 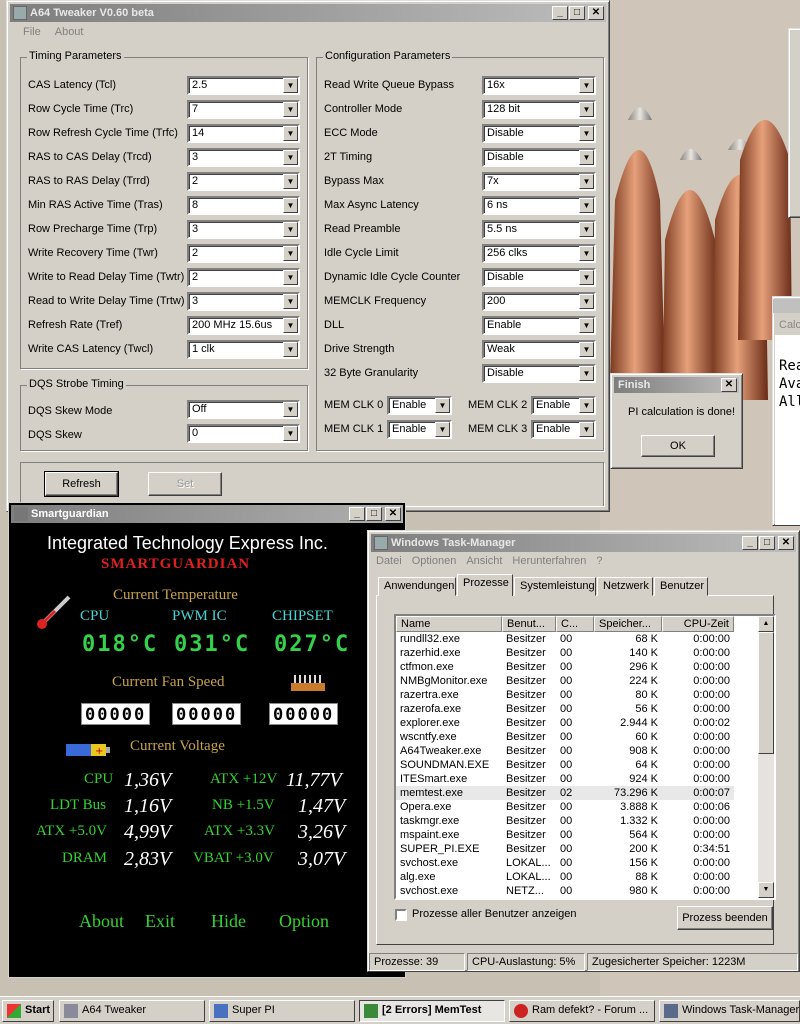 I want to click on process-row: rundll32.exe Besitzer 00 68 K 0:00:00, so click(x=565, y=639).